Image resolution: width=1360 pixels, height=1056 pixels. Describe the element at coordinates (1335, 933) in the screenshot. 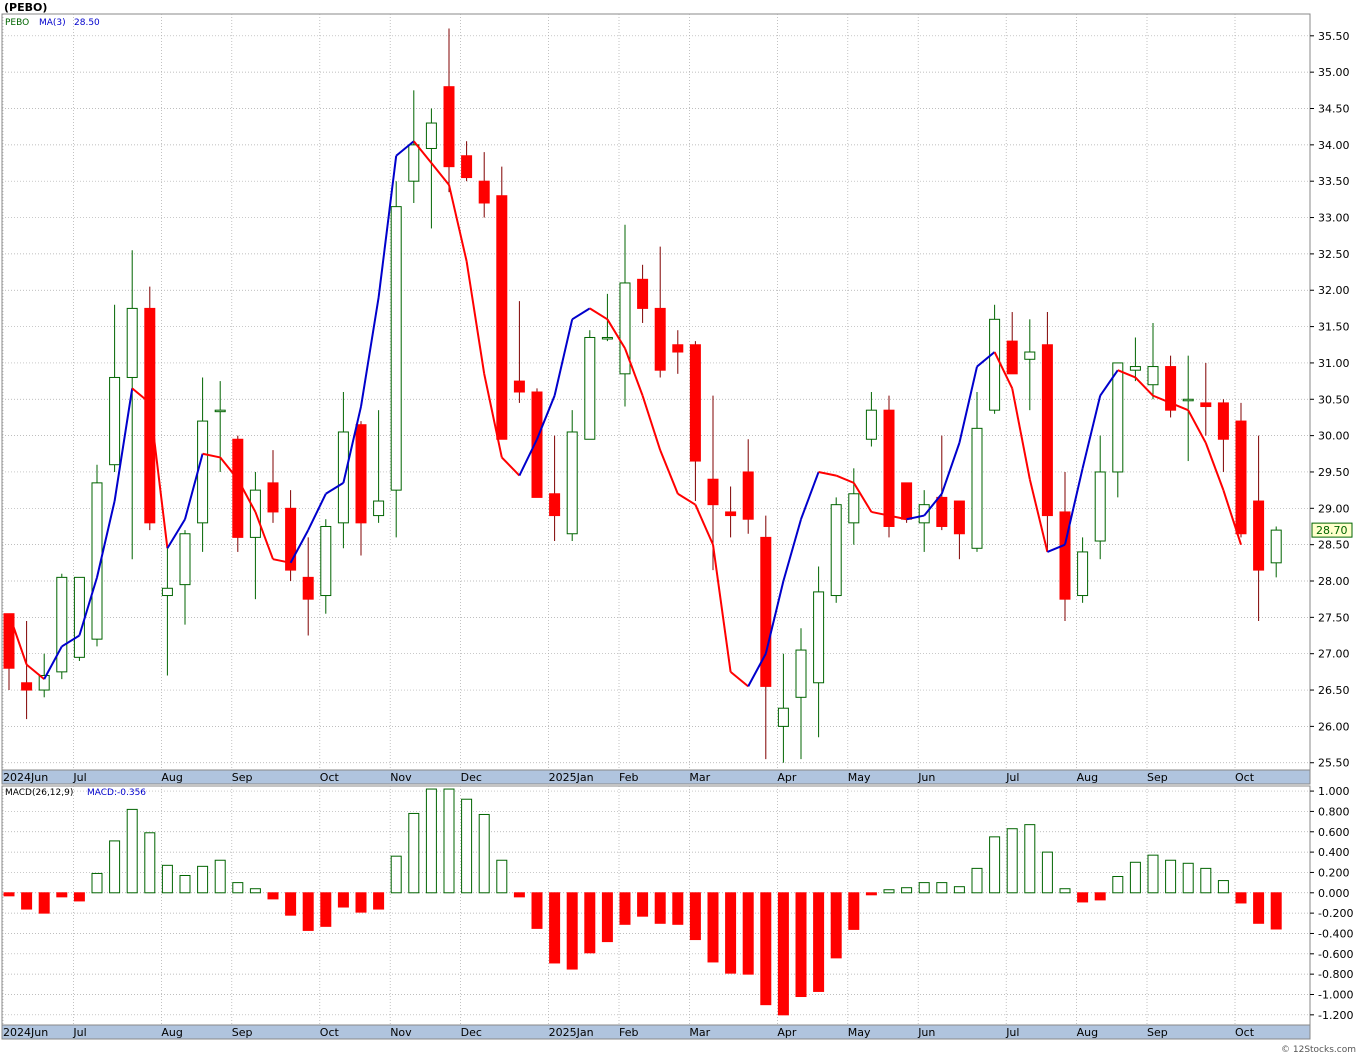

I see `macd-y-tick-label: -0.400` at that location.